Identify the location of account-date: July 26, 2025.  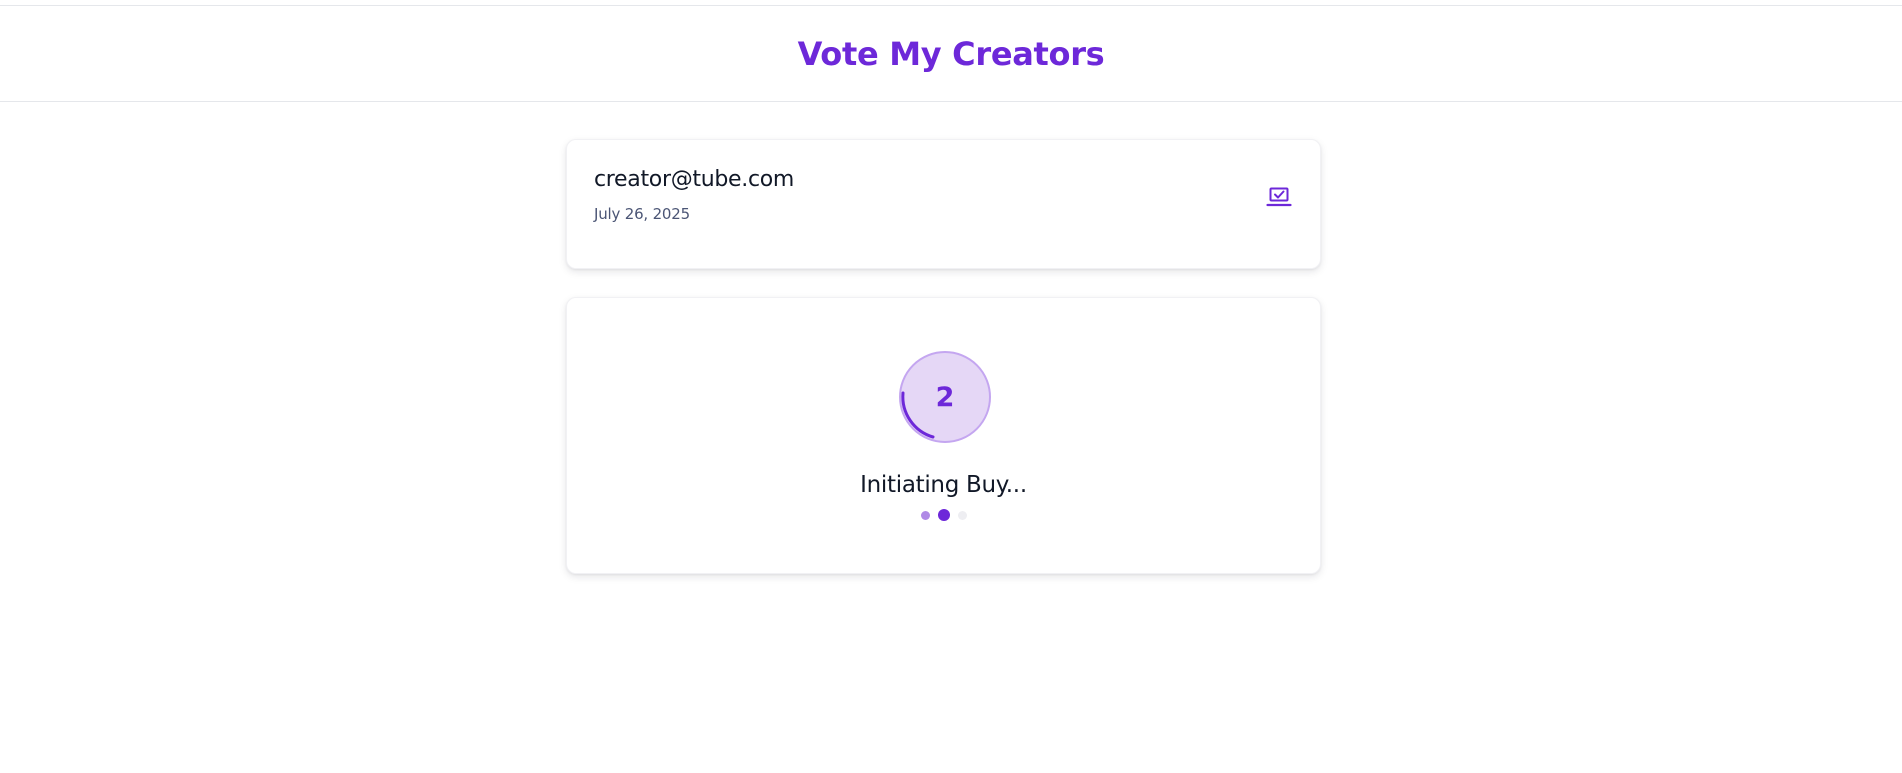
(642, 214).